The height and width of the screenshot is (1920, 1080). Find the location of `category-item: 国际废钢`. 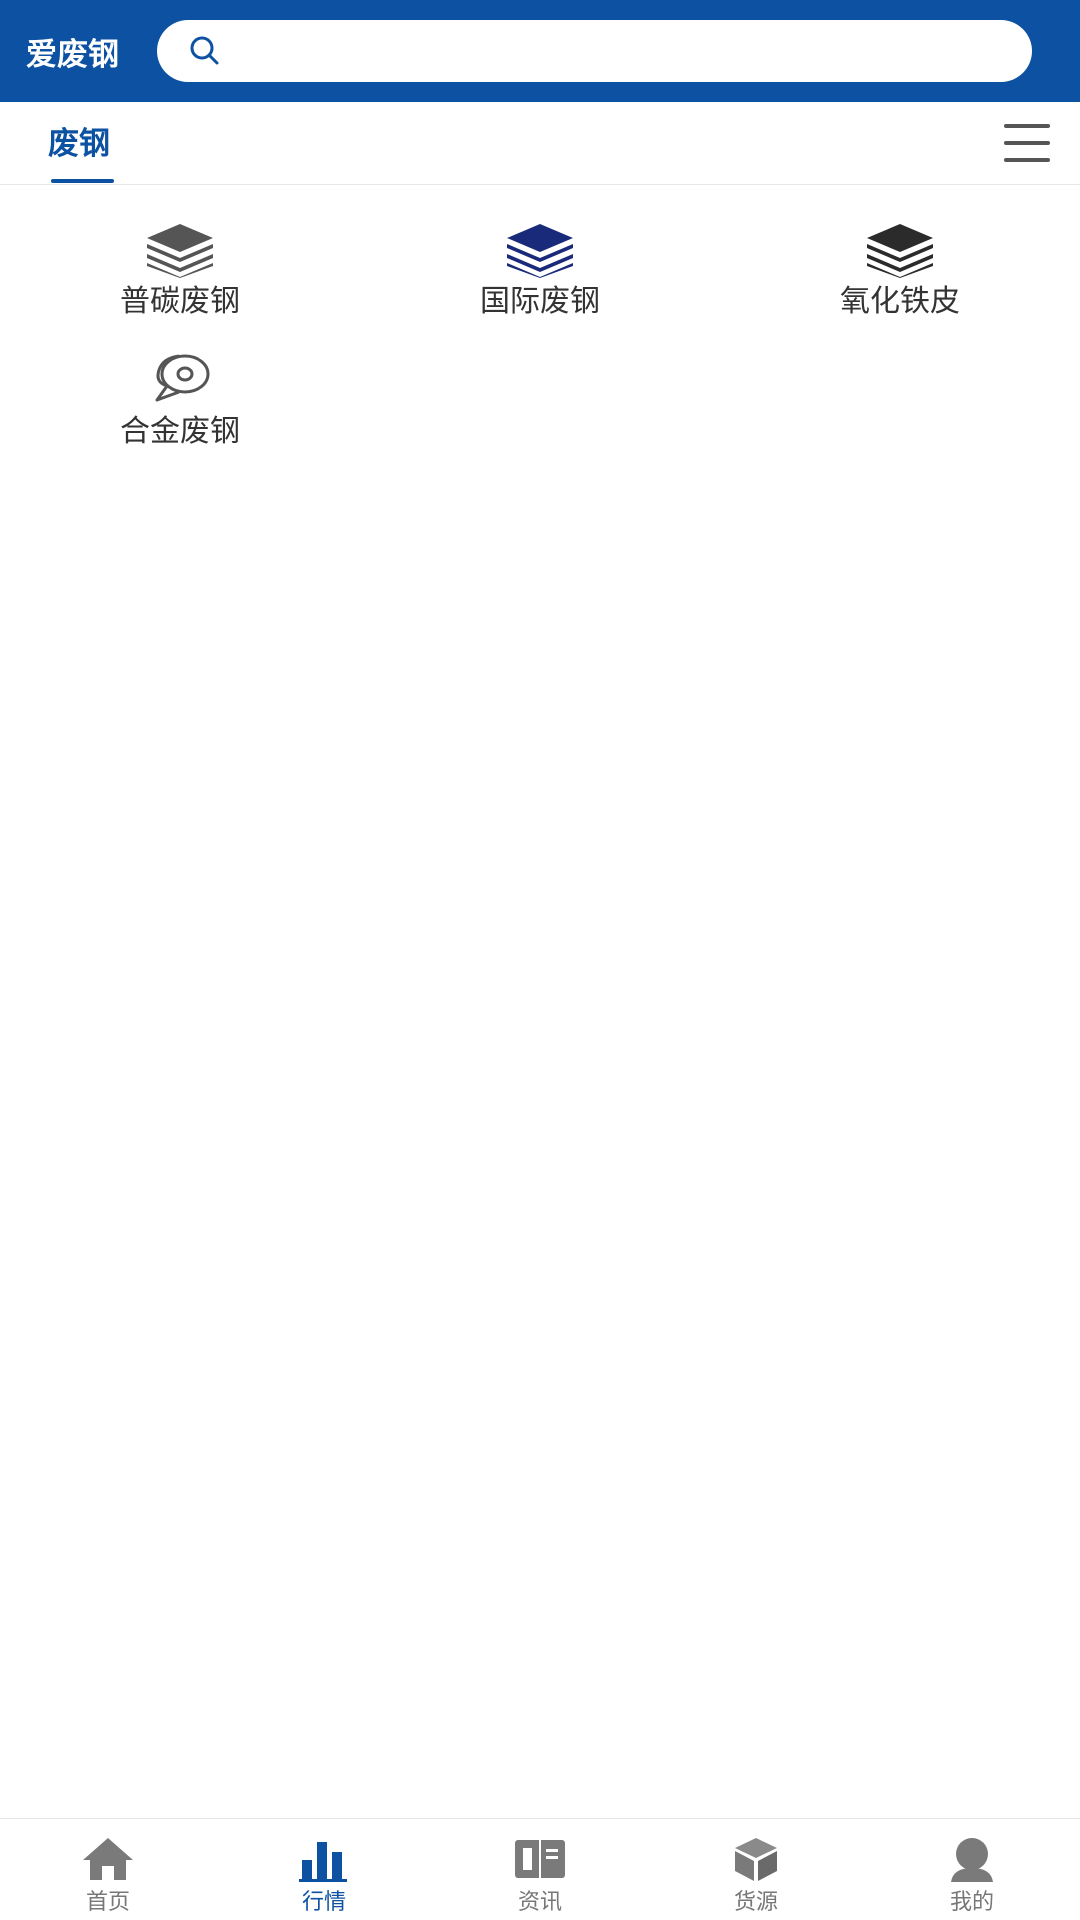

category-item: 国际废钢 is located at coordinates (540, 271).